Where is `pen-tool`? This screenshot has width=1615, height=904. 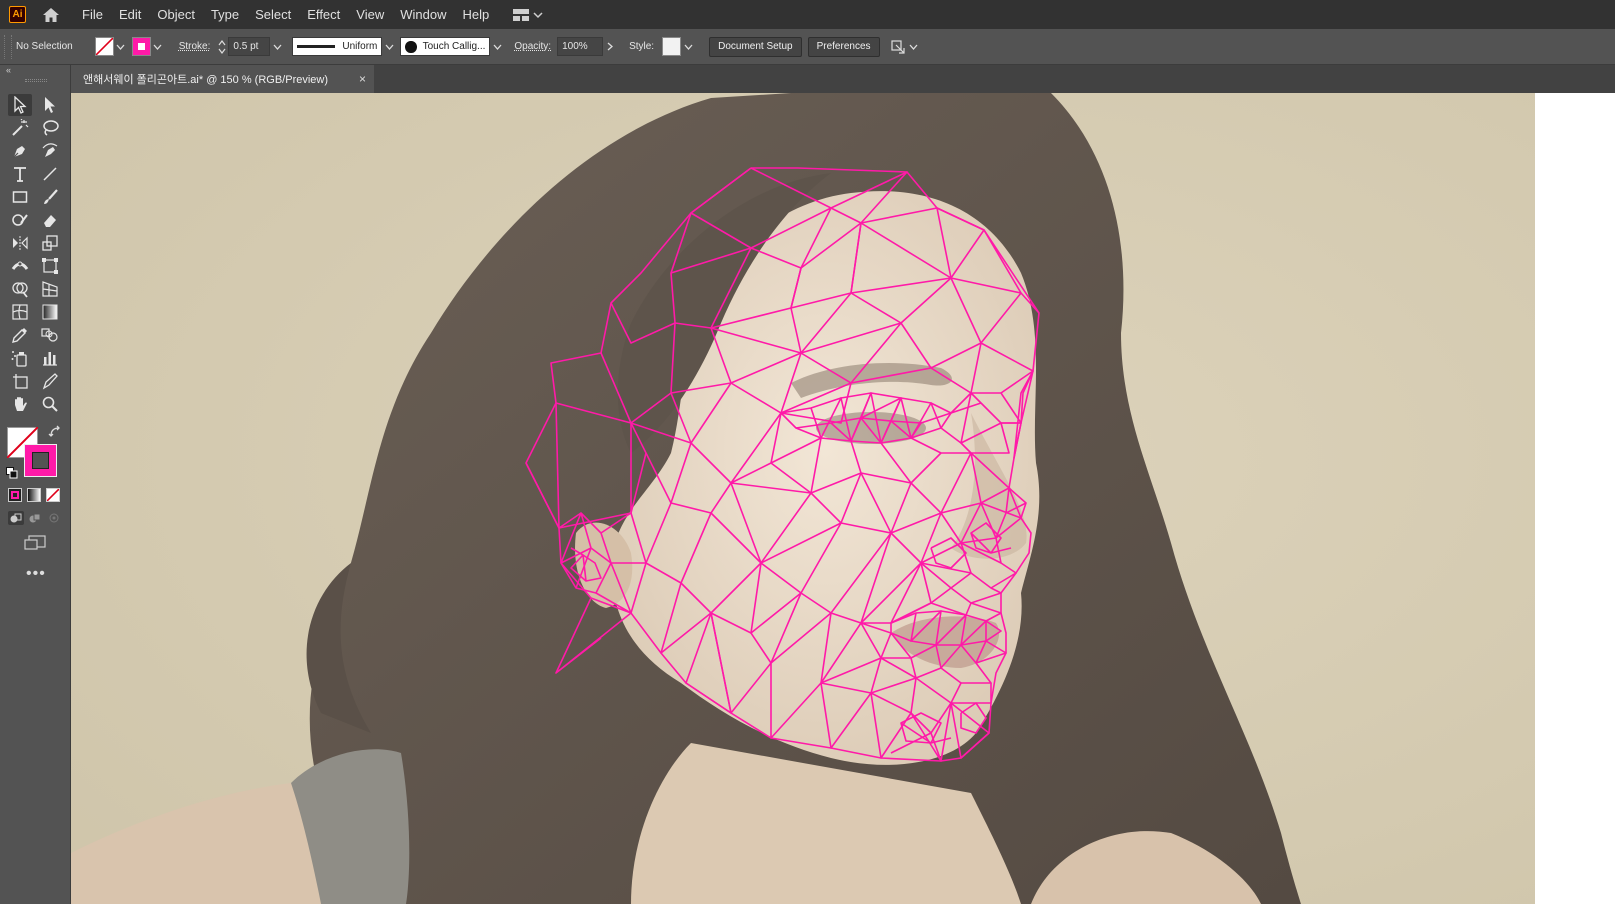
pen-tool is located at coordinates (20, 151).